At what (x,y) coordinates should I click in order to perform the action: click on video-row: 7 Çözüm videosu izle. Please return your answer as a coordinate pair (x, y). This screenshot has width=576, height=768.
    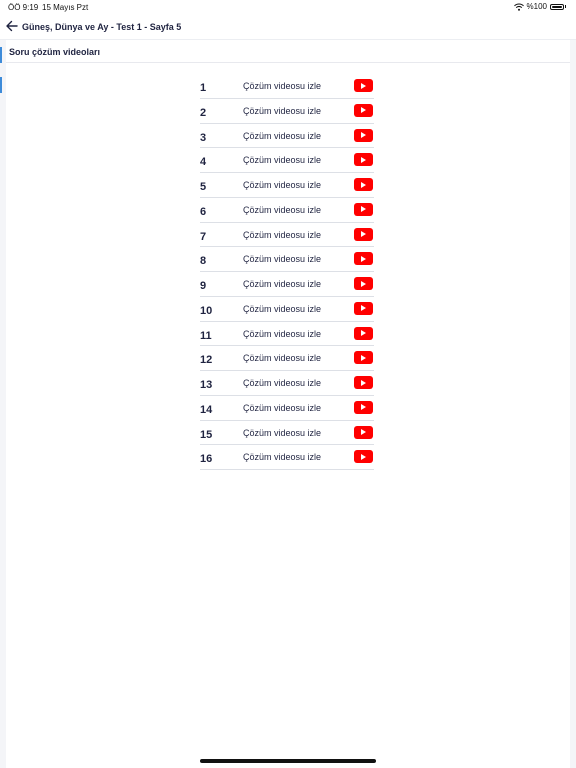
    Looking at the image, I should click on (287, 235).